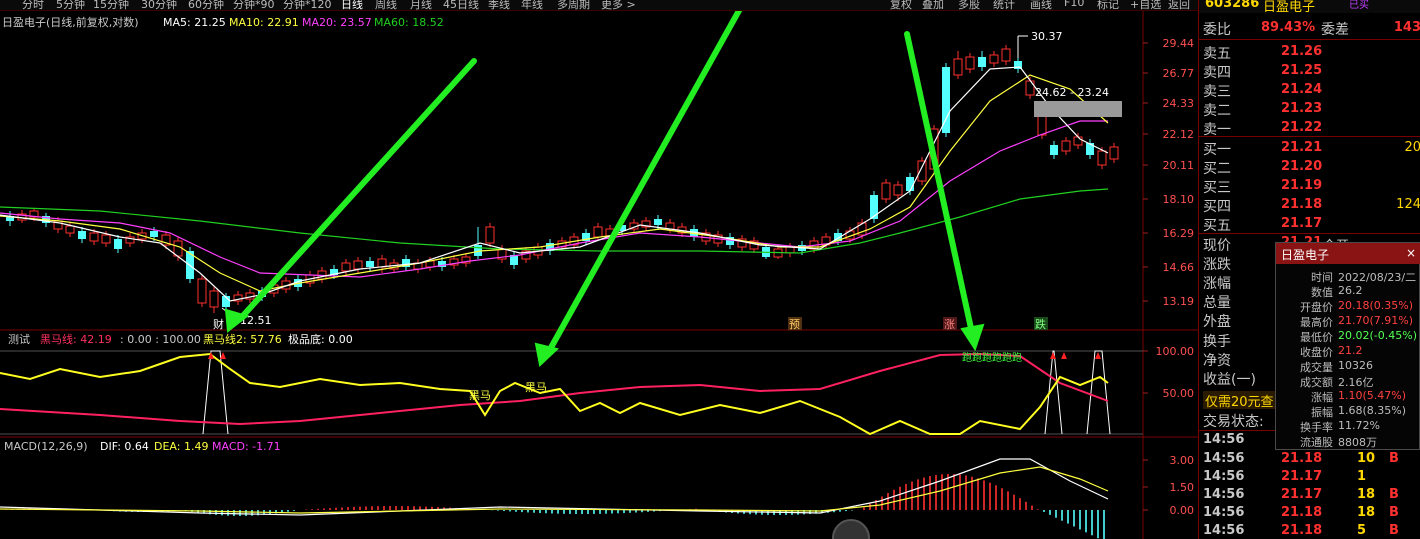 The width and height of the screenshot is (1420, 539). I want to click on toolbar-btn-5: F10, so click(1074, 4).